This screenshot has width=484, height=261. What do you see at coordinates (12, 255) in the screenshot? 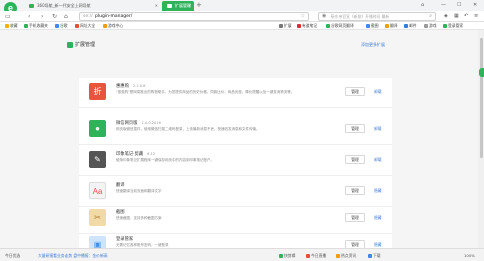
I see `today-picks: 今日优选` at bounding box center [12, 255].